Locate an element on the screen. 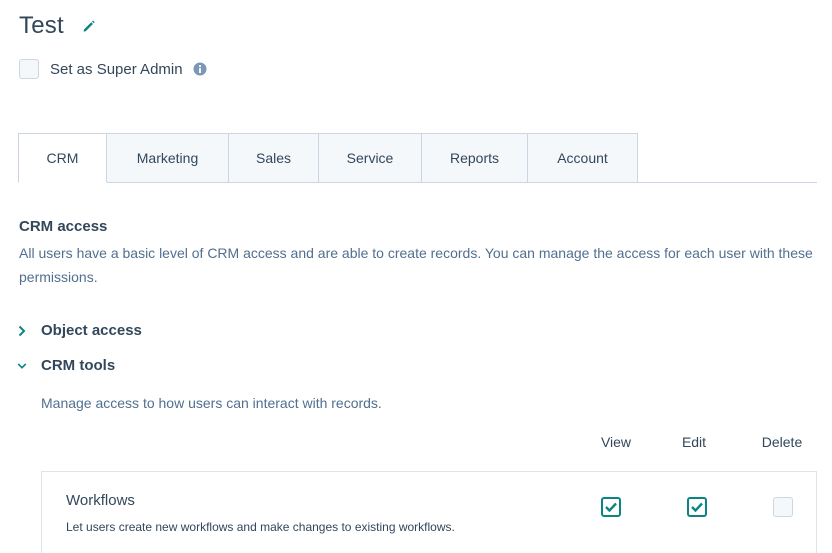  tab-service: Service is located at coordinates (370, 158).